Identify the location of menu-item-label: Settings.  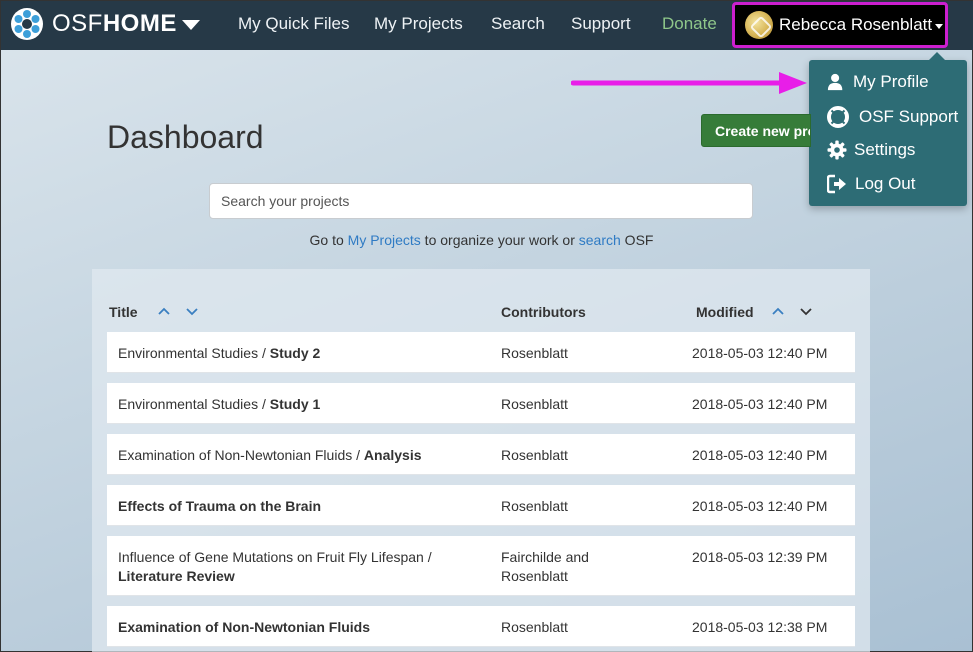
(885, 149).